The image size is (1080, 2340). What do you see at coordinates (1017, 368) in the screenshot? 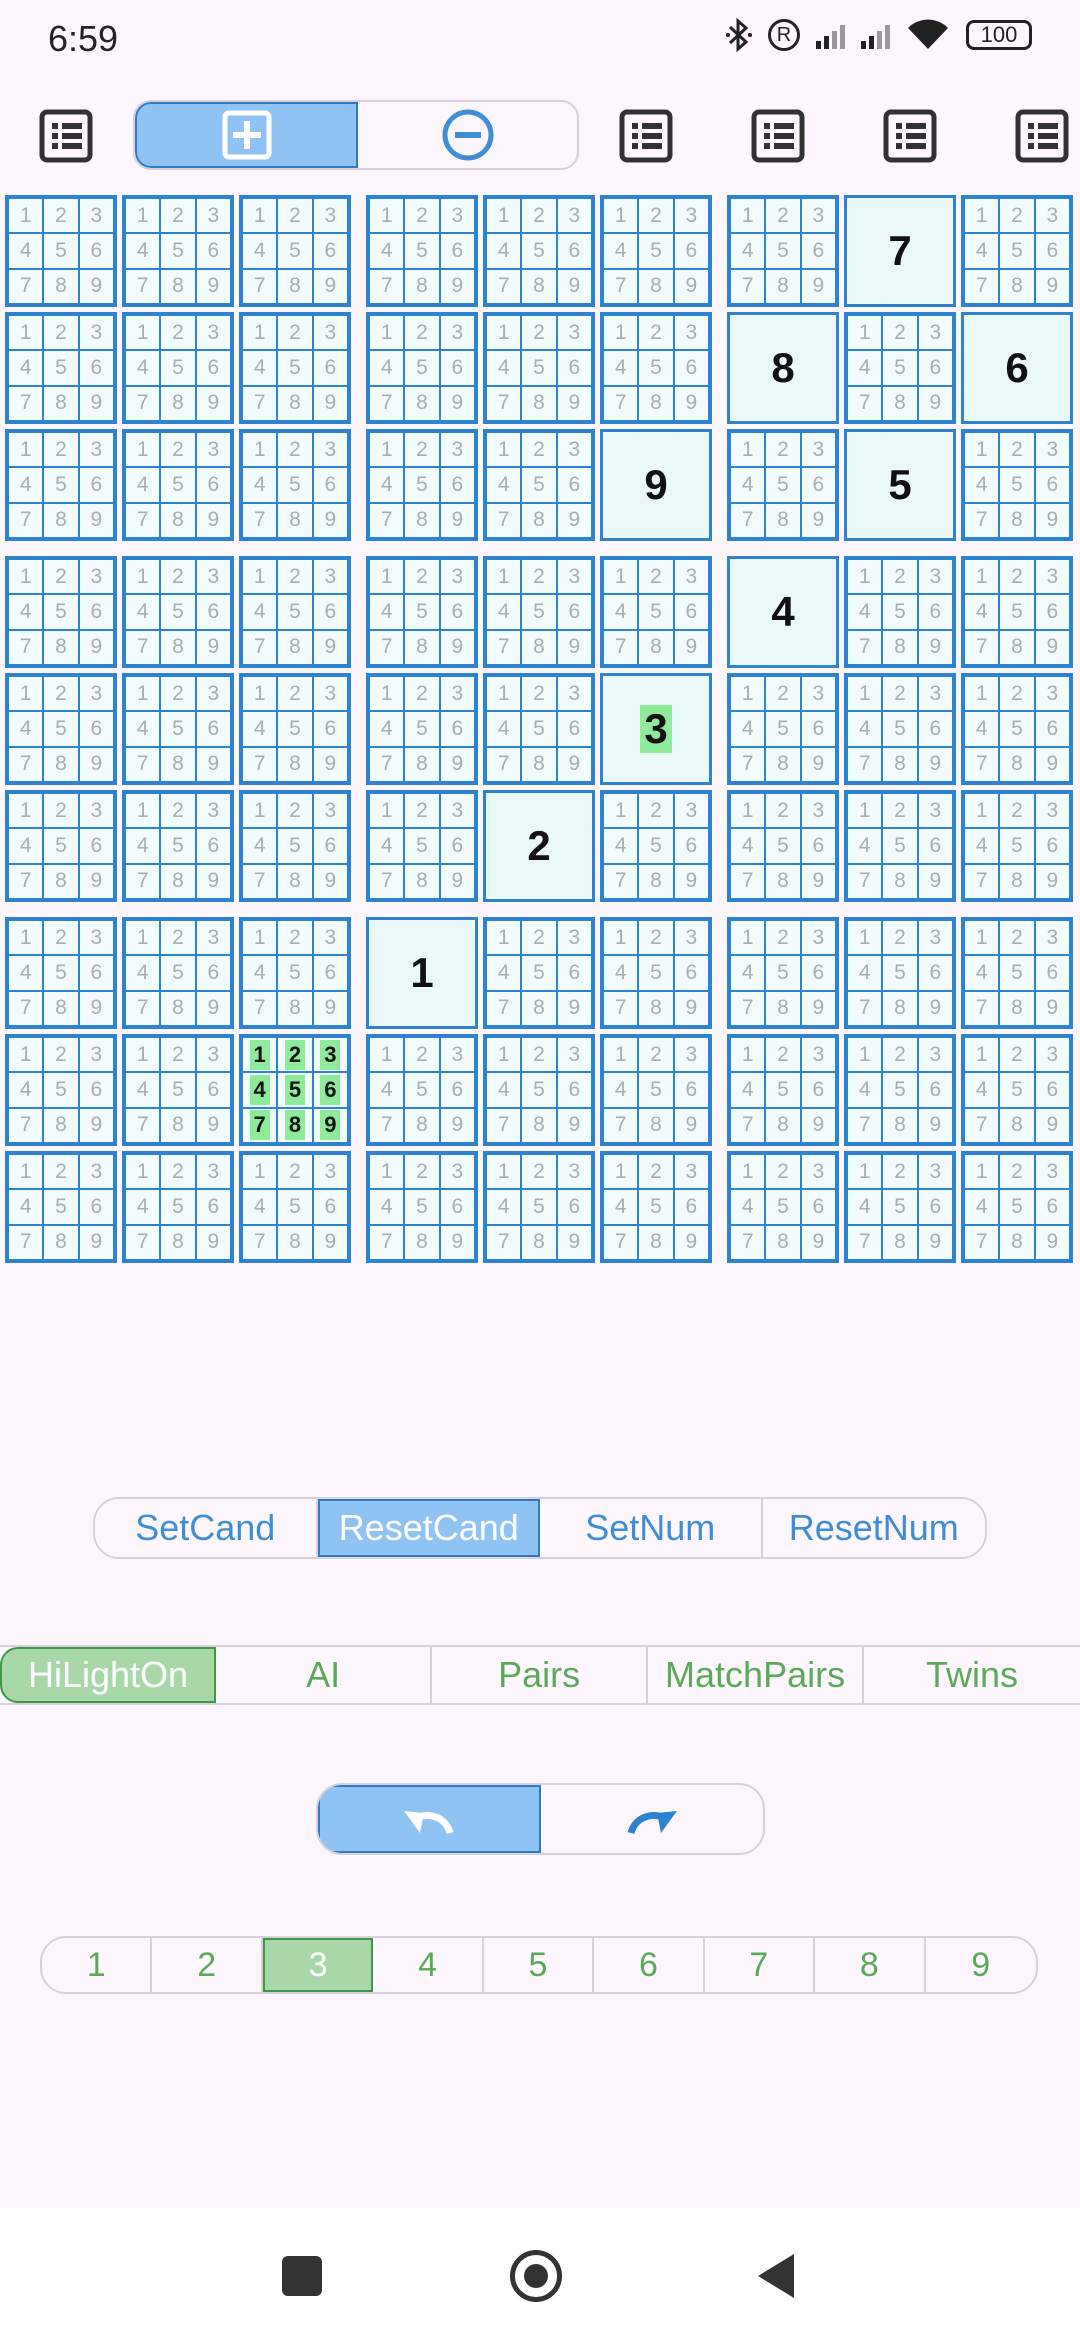
I see `sudoku-cell: 6` at bounding box center [1017, 368].